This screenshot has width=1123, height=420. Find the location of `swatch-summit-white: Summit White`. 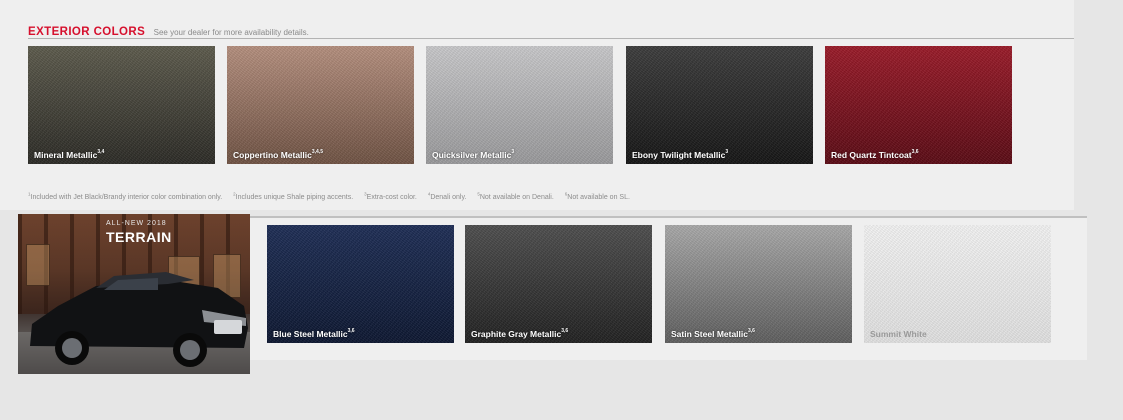

swatch-summit-white: Summit White is located at coordinates (957, 284).